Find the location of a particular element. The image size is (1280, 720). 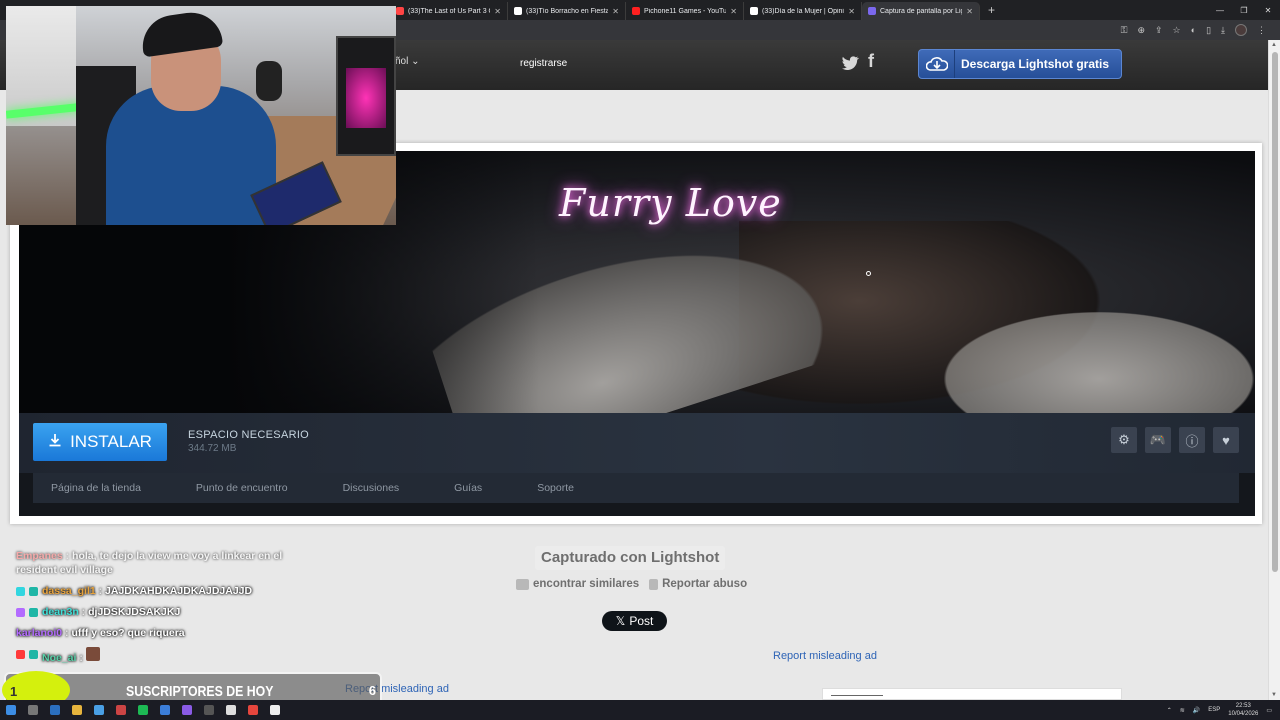

chrome-icon is located at coordinates (275, 710).